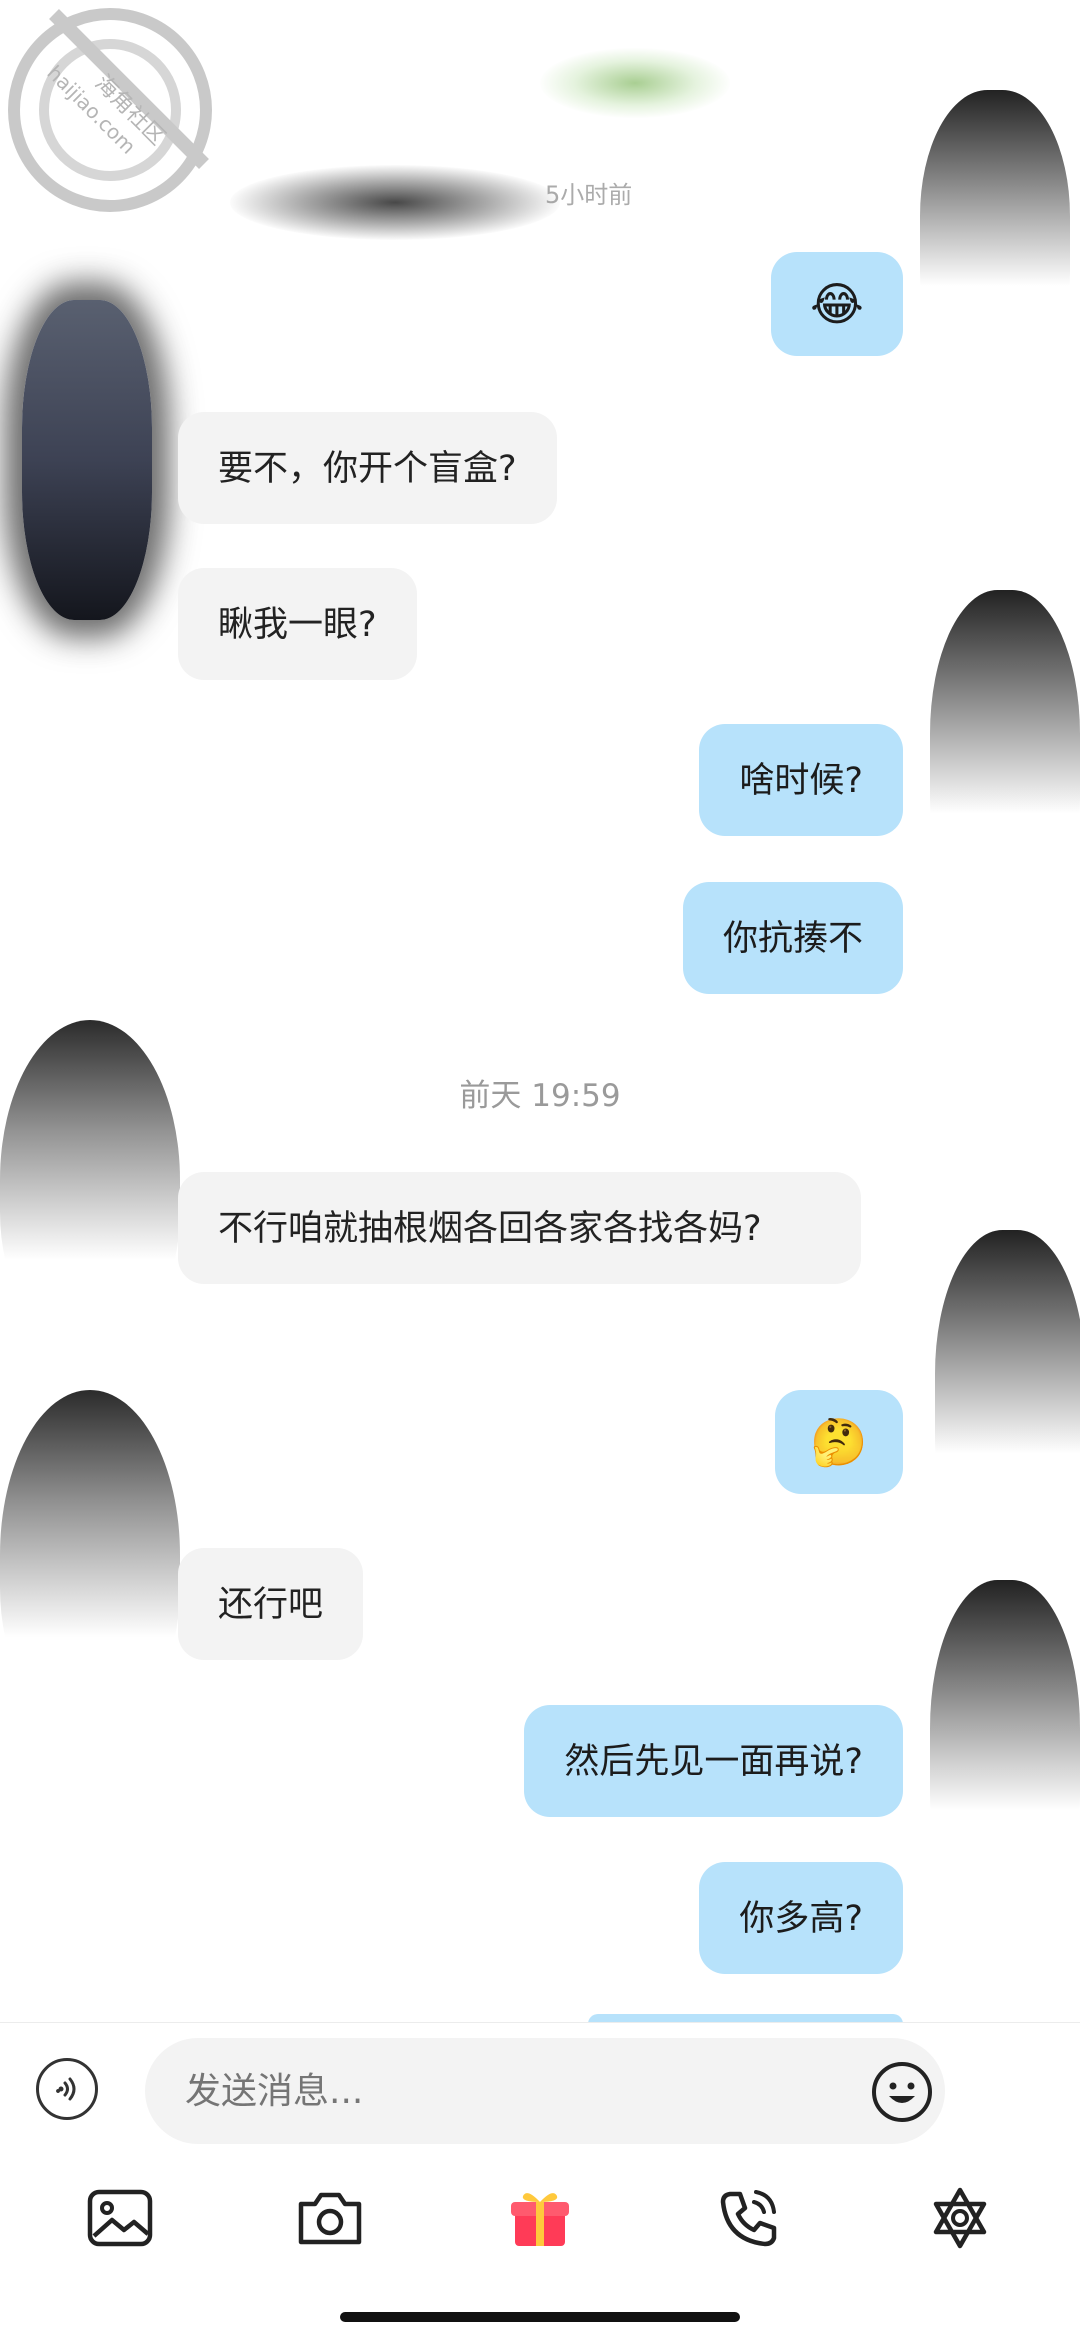  I want to click on message-text: 你多高?, so click(801, 1919).